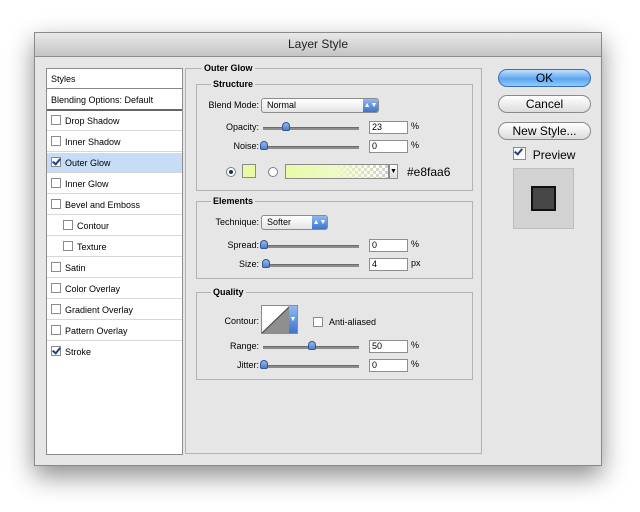  I want to click on style-item-drop-shadow: Drop Shadow, so click(114, 121).